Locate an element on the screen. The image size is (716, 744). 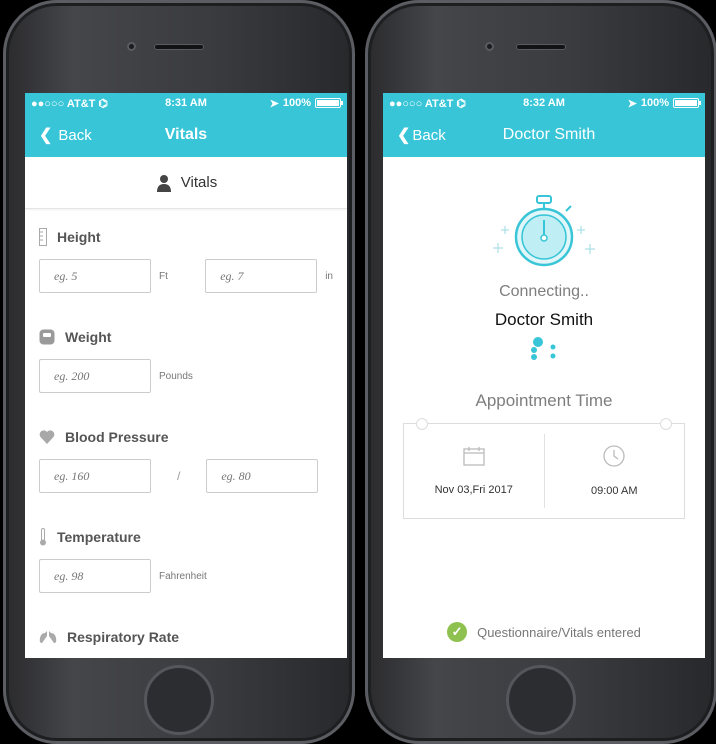
stopwatch-icon is located at coordinates (544, 234).